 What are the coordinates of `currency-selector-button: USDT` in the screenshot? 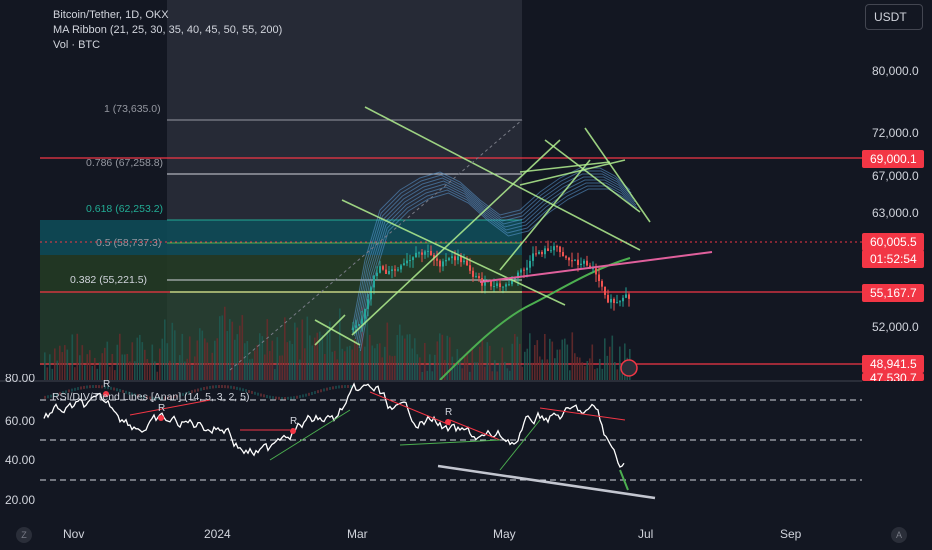 It's located at (894, 17).